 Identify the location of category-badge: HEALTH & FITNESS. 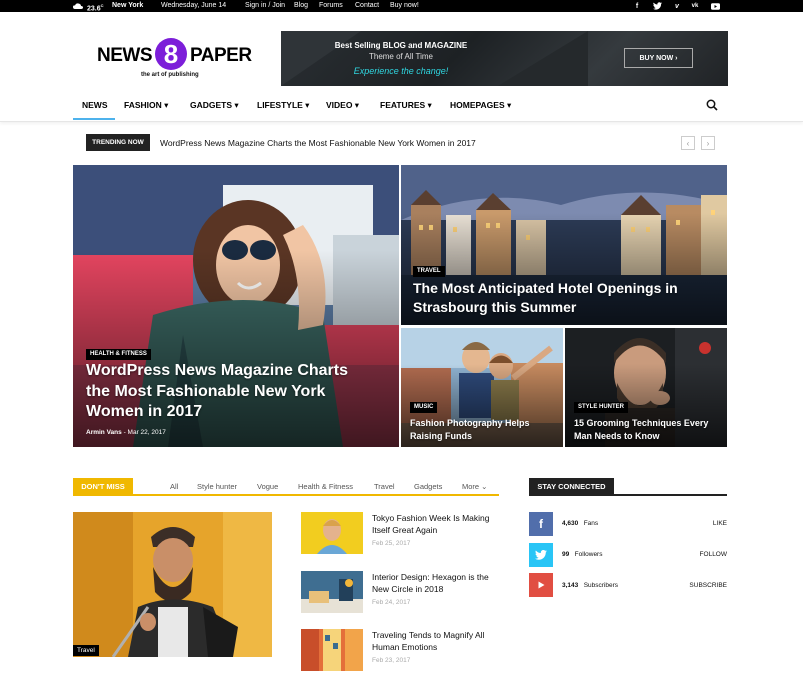
(118, 354).